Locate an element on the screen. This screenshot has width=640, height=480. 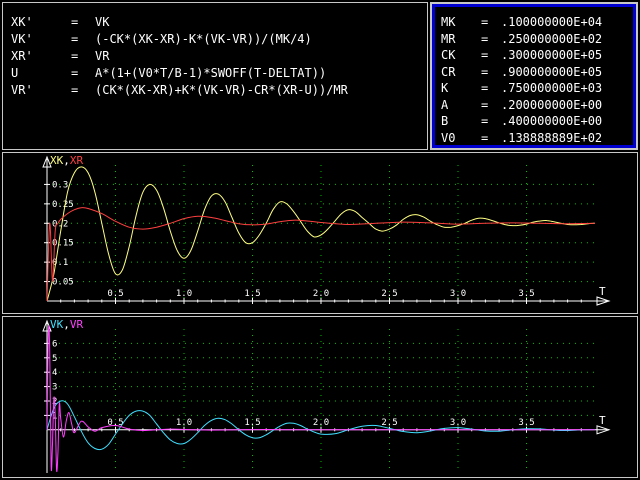
equation-lhs: VK' is located at coordinates (22, 39).